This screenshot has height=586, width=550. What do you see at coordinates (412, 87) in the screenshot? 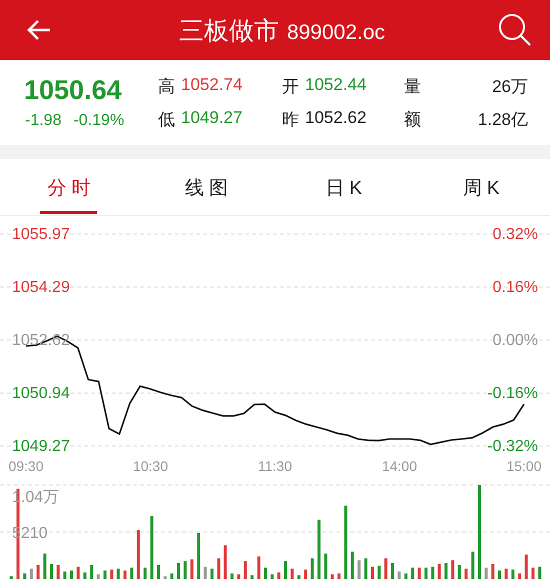
I see `stat-label: 量` at bounding box center [412, 87].